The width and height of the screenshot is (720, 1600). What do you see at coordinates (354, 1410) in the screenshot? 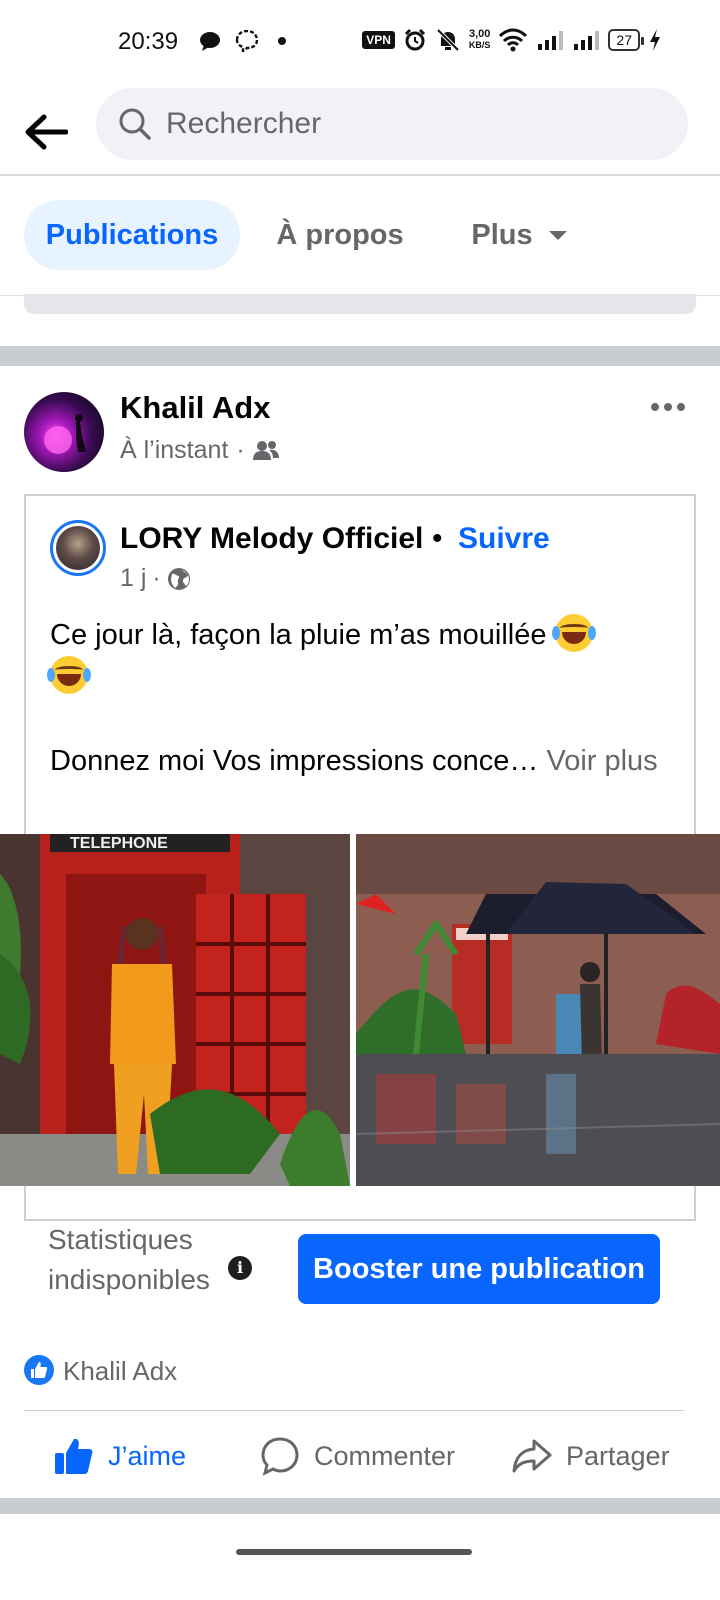
I see `actions-divider` at bounding box center [354, 1410].